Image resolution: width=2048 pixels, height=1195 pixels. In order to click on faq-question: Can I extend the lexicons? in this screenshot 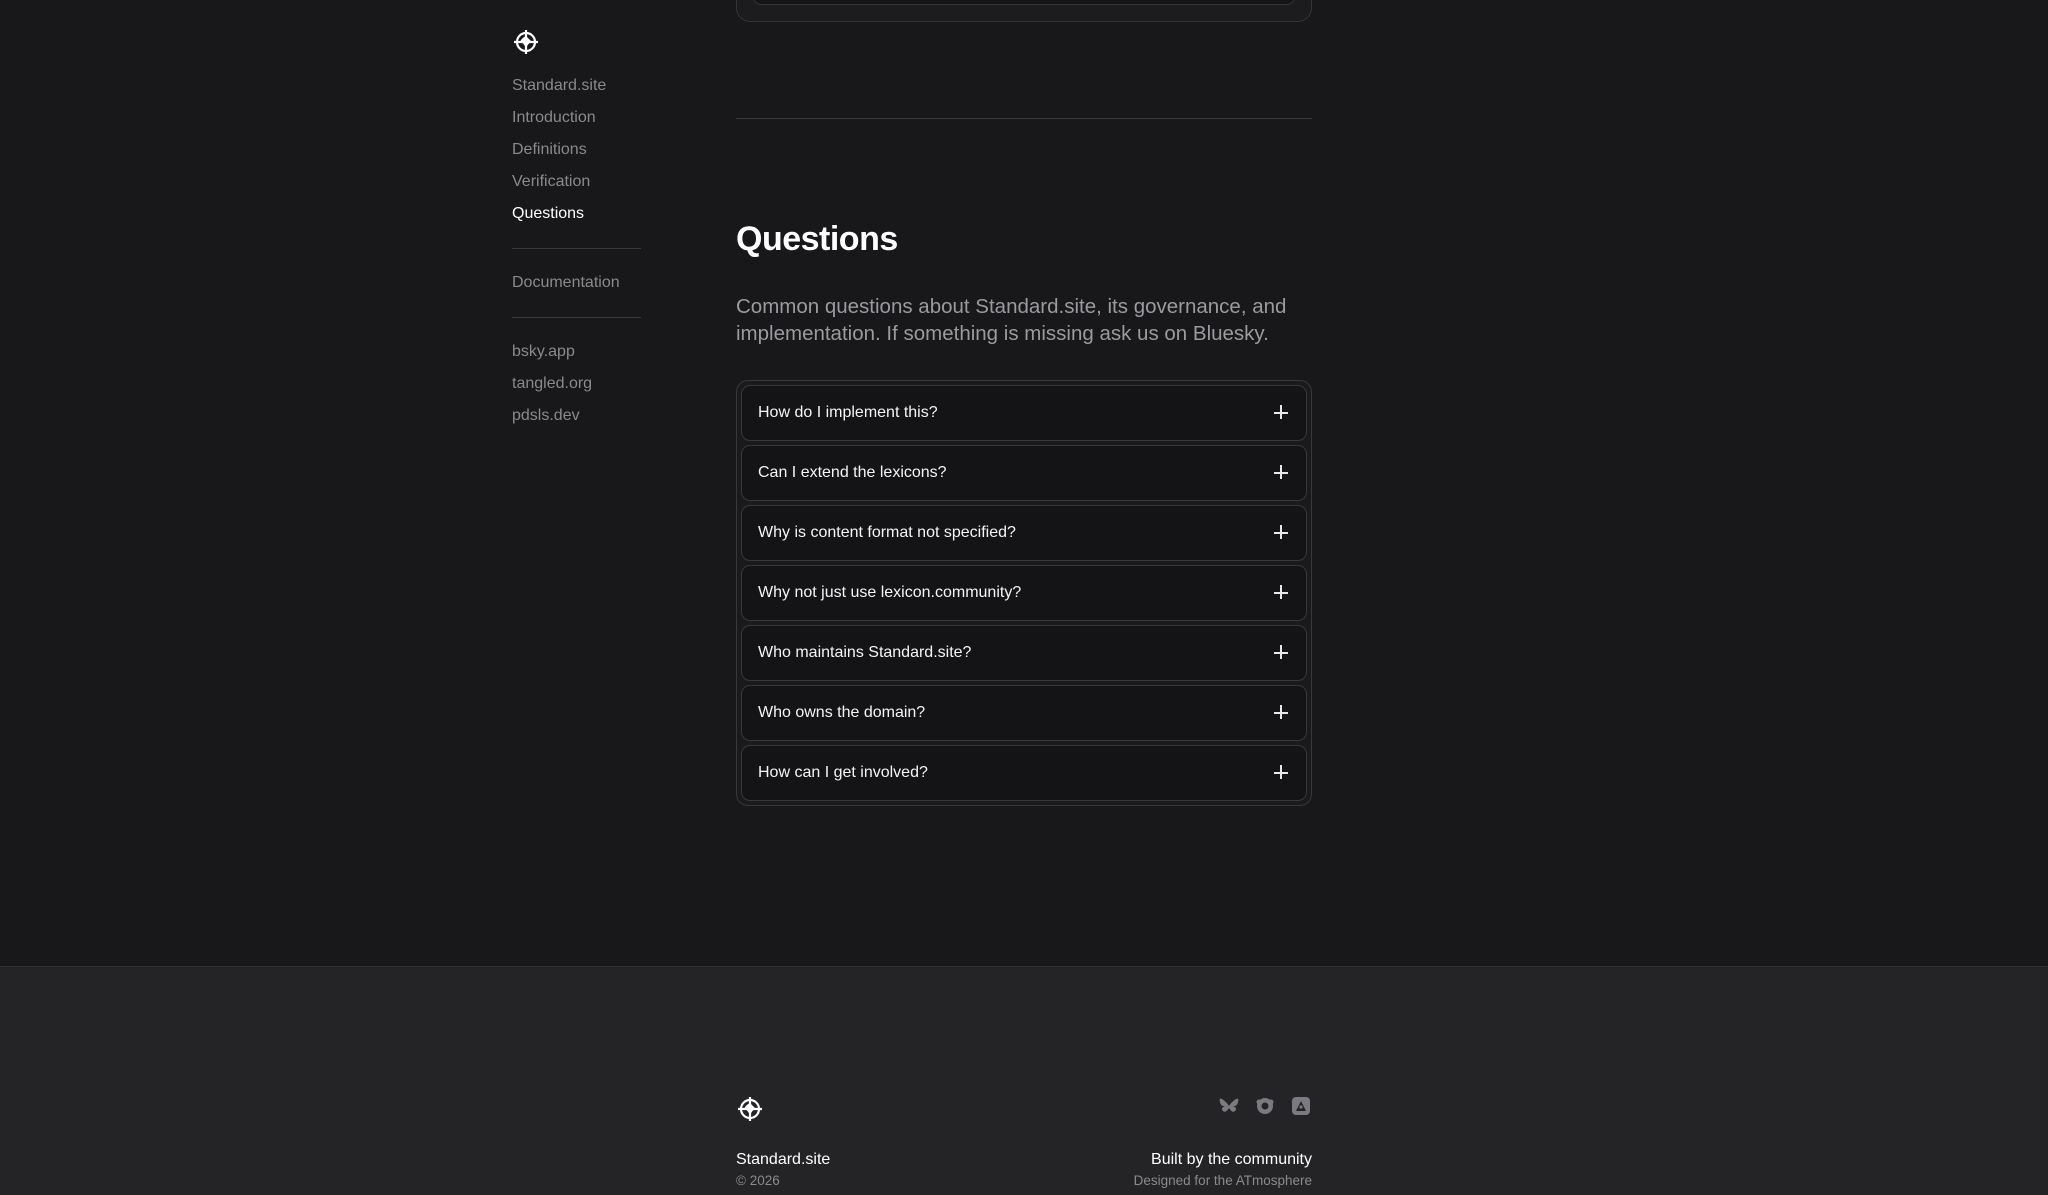, I will do `click(852, 472)`.